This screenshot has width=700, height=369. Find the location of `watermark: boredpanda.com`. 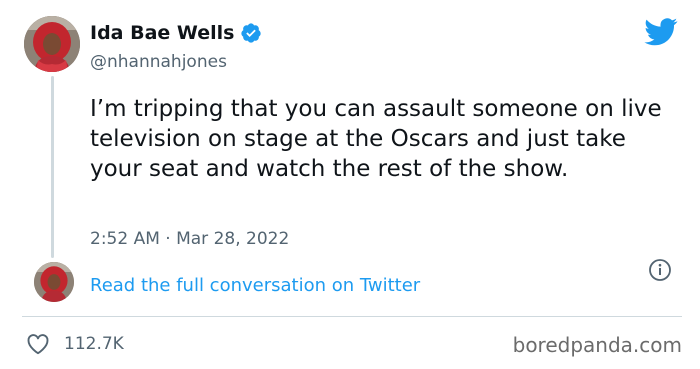

watermark: boredpanda.com is located at coordinates (597, 345).